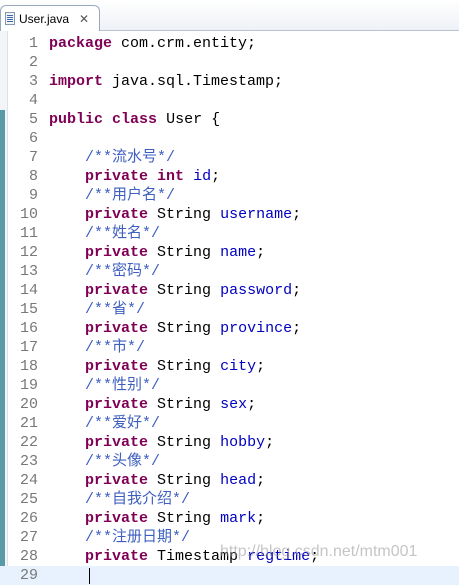 The image size is (459, 585). Describe the element at coordinates (28, 442) in the screenshot. I see `line-number: 22` at that location.